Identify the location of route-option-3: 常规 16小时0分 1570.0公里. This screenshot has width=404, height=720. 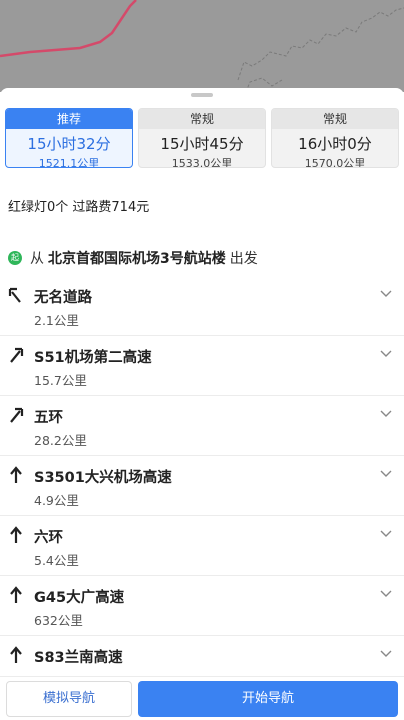
(335, 138).